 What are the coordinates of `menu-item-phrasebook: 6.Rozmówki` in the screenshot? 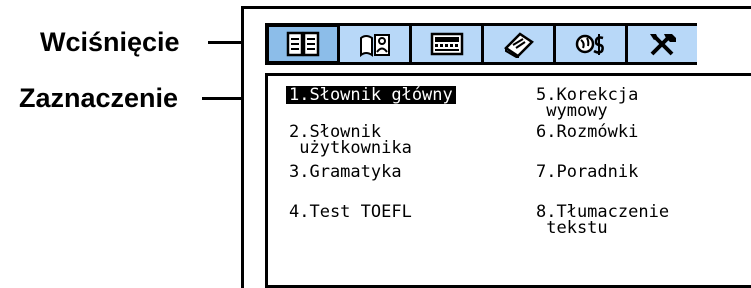 It's located at (587, 132).